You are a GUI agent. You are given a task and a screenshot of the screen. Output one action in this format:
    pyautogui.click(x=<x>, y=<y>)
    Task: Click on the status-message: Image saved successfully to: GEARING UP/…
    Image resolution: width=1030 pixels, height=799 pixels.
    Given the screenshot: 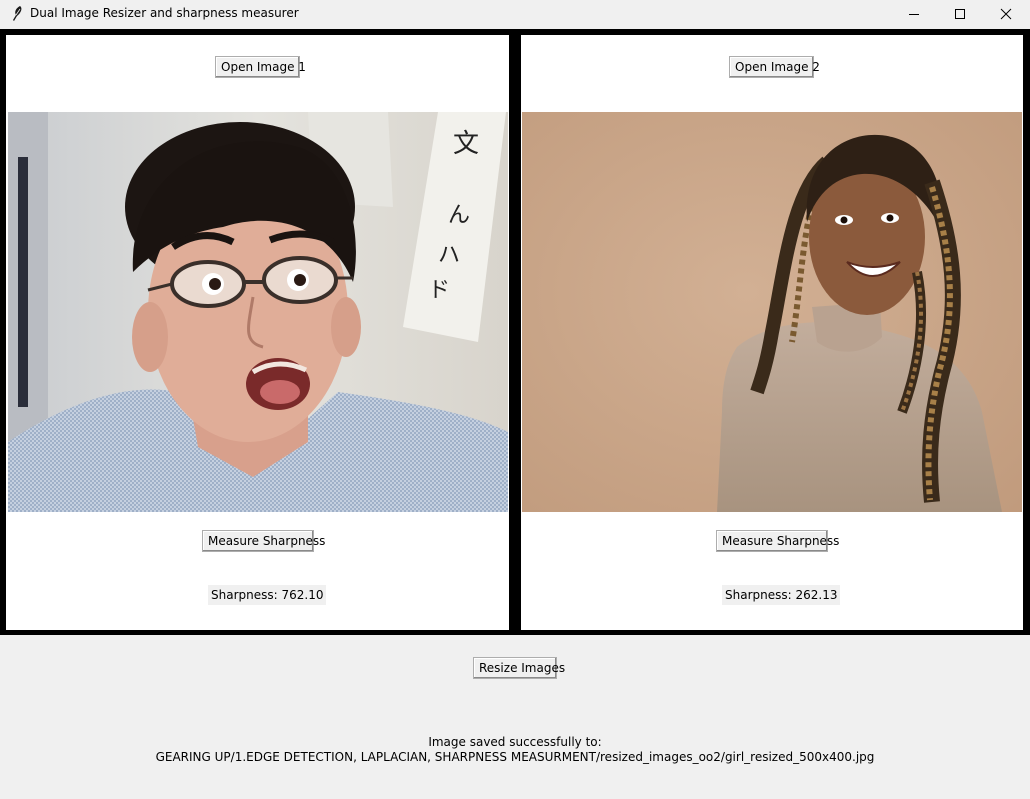 What is the action you would take?
    pyautogui.click(x=515, y=750)
    